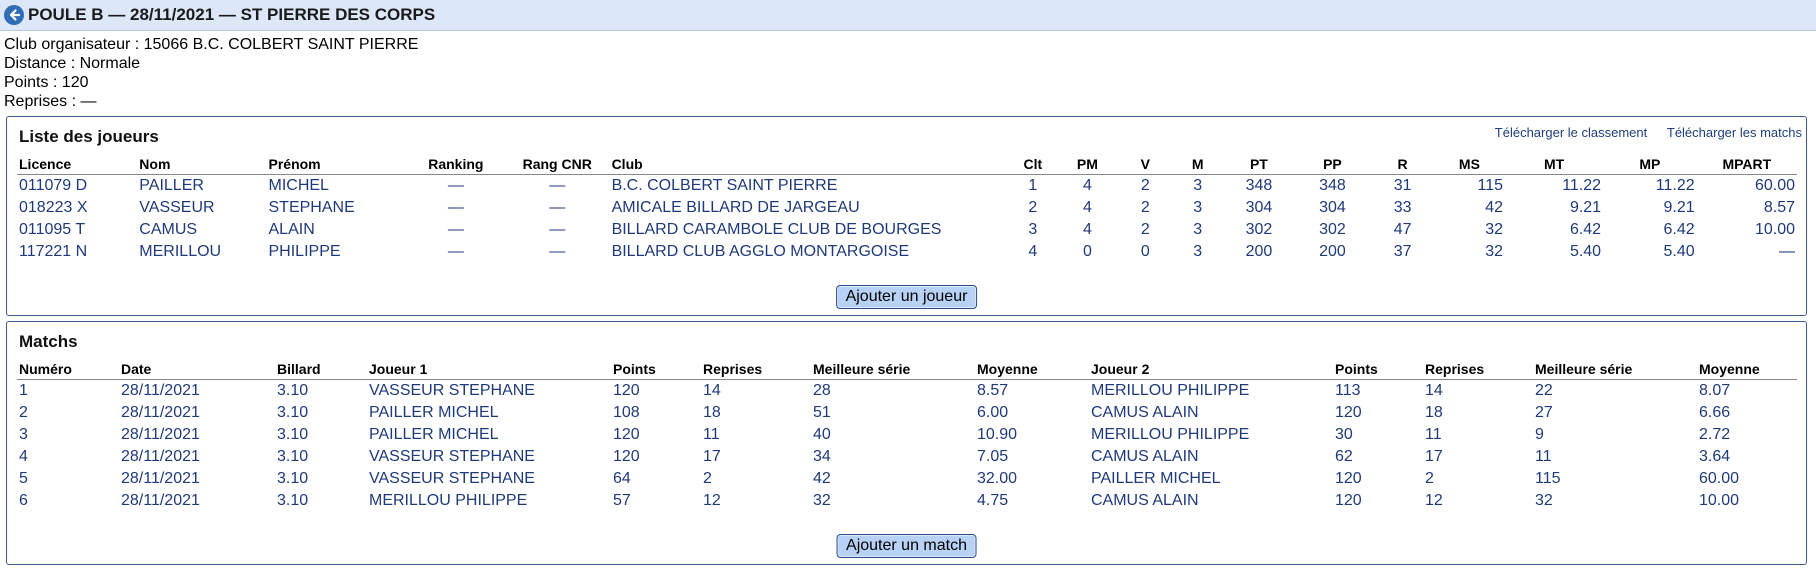  I want to click on player-cell: 6.42, so click(1585, 229).